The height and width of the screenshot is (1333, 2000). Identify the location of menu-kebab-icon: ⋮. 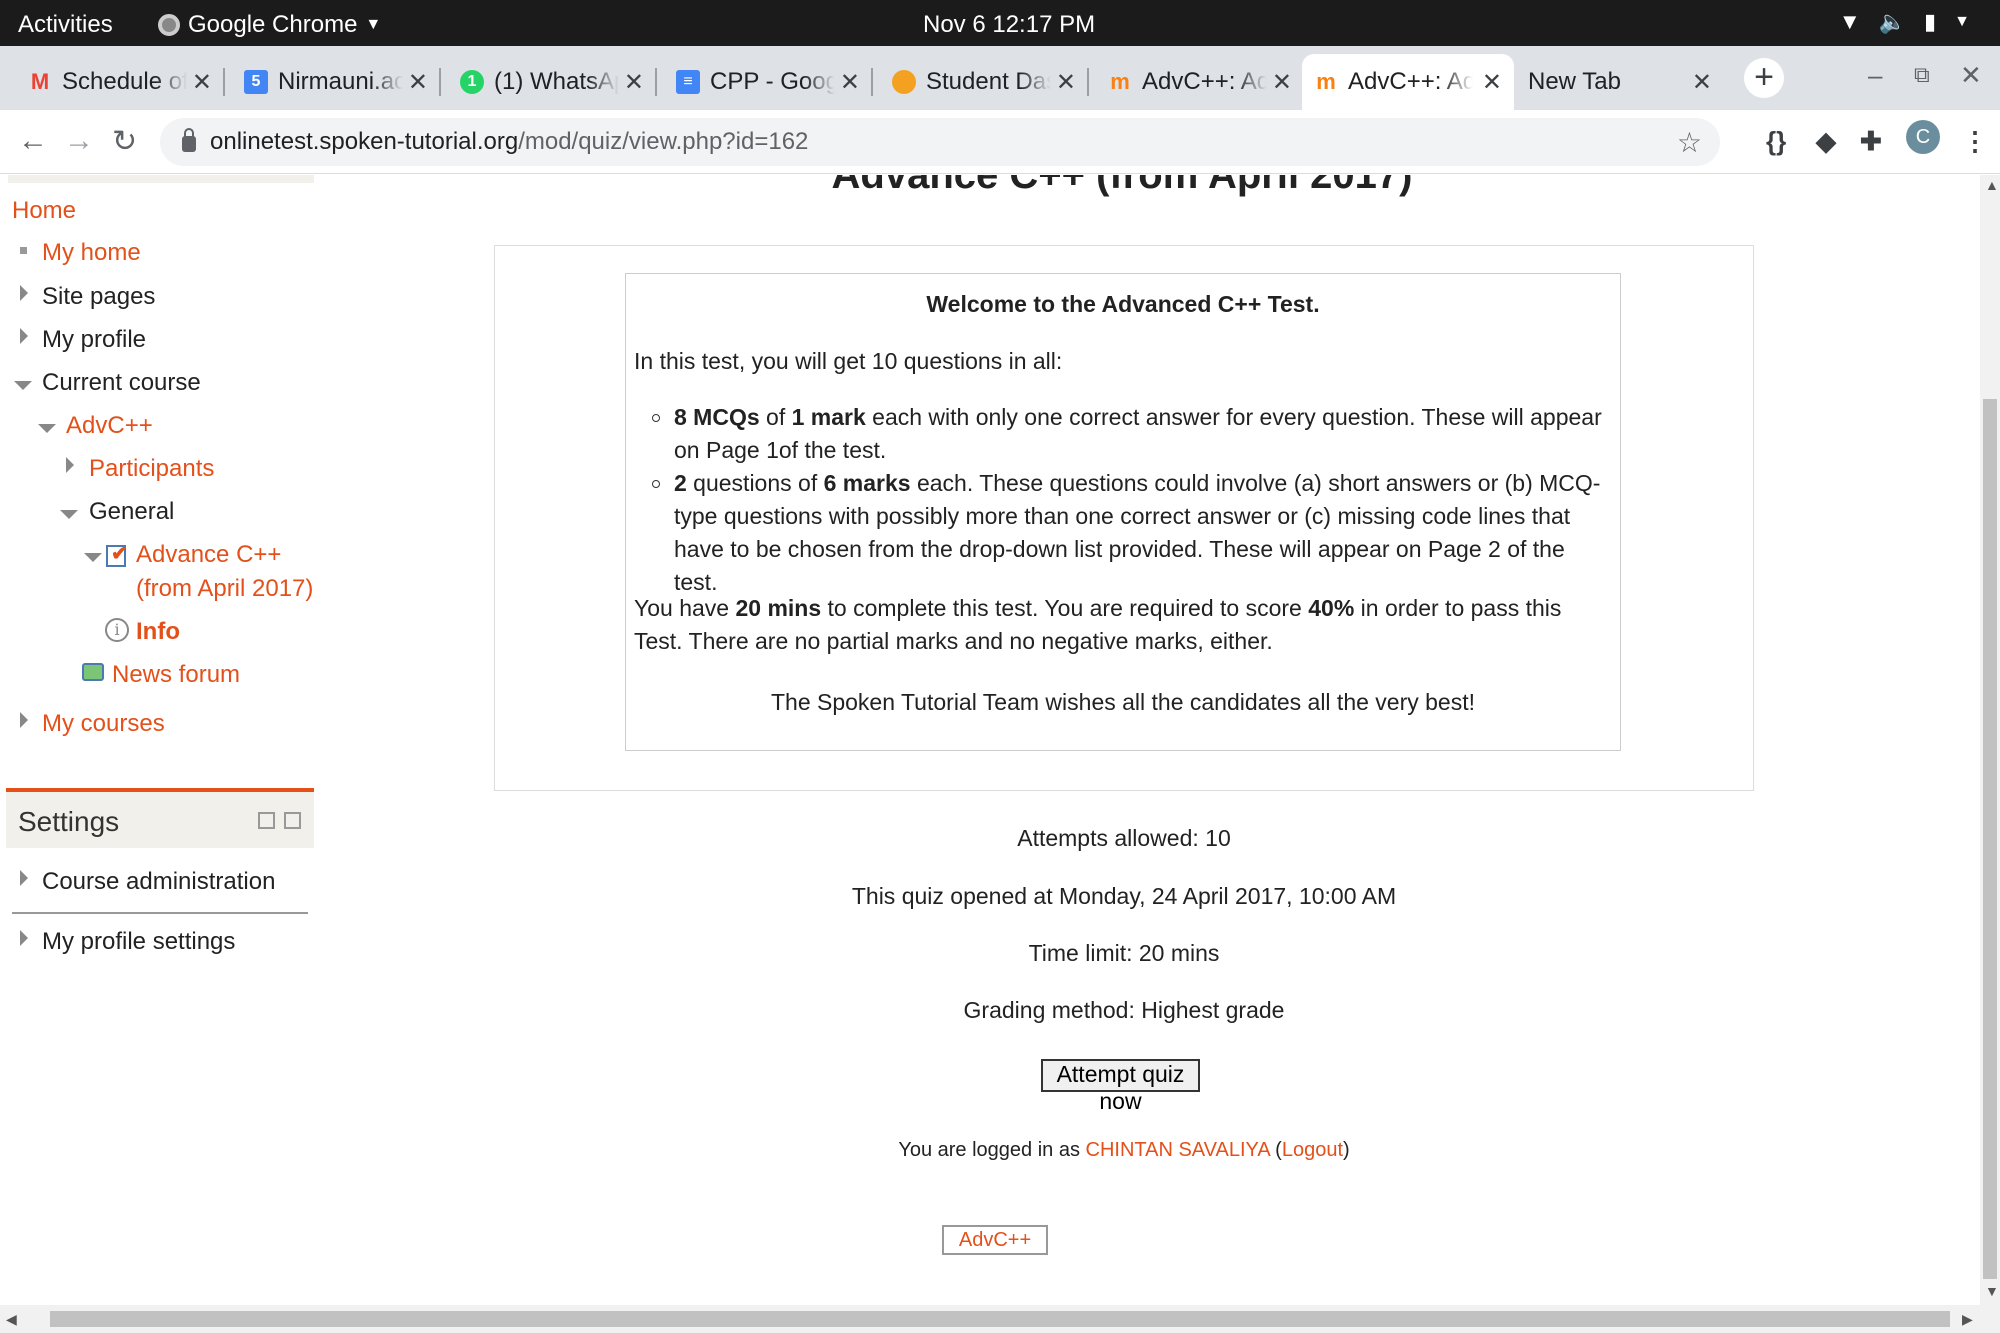
(1975, 141).